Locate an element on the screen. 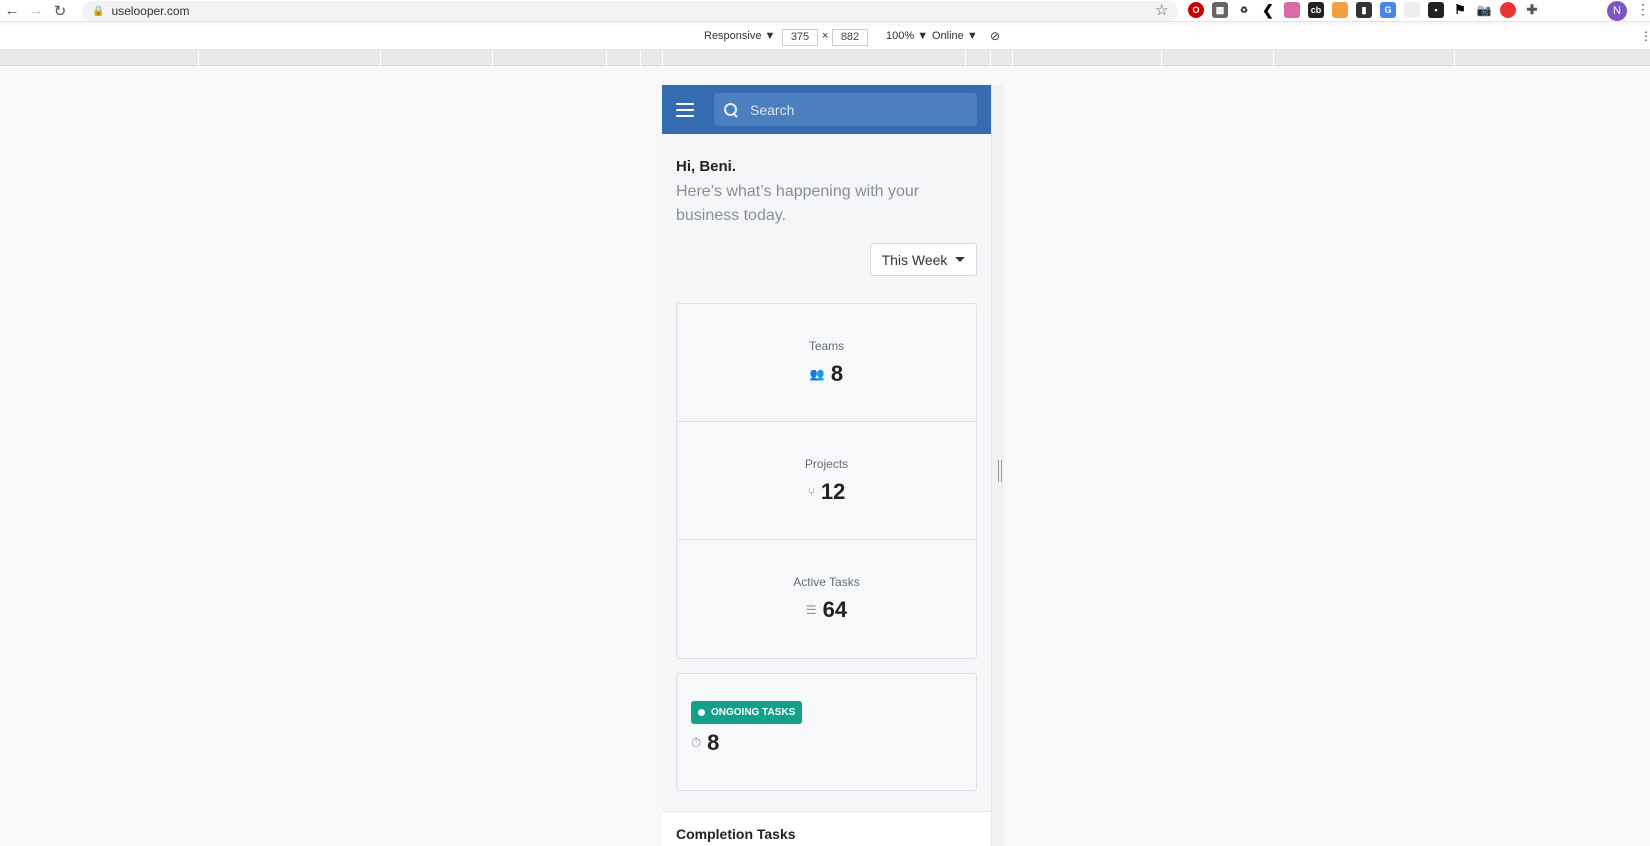  ongoing-tasks-badge: ONGOING TASKS is located at coordinates (747, 712).